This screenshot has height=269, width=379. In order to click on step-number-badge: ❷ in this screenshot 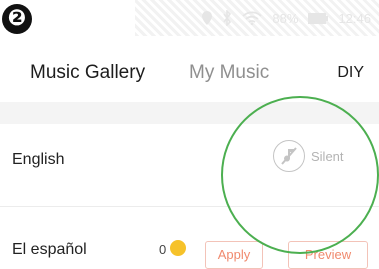, I will do `click(17, 19)`.